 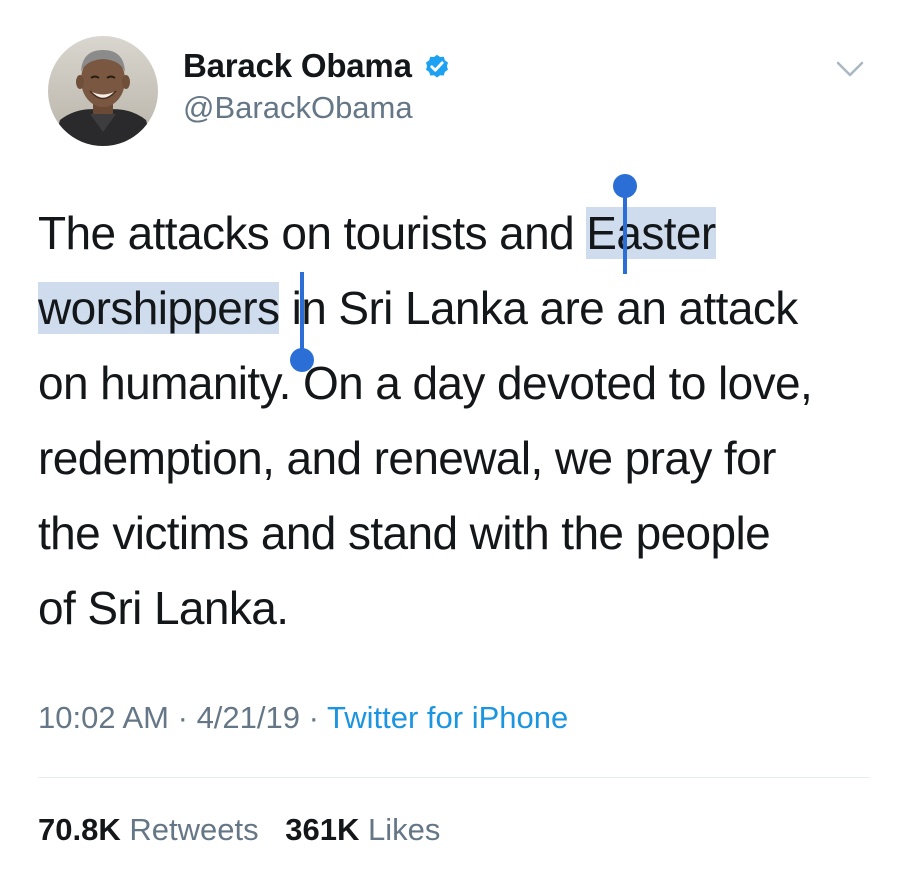 What do you see at coordinates (312, 233) in the screenshot?
I see `text-segment: The attacks on tourists and` at bounding box center [312, 233].